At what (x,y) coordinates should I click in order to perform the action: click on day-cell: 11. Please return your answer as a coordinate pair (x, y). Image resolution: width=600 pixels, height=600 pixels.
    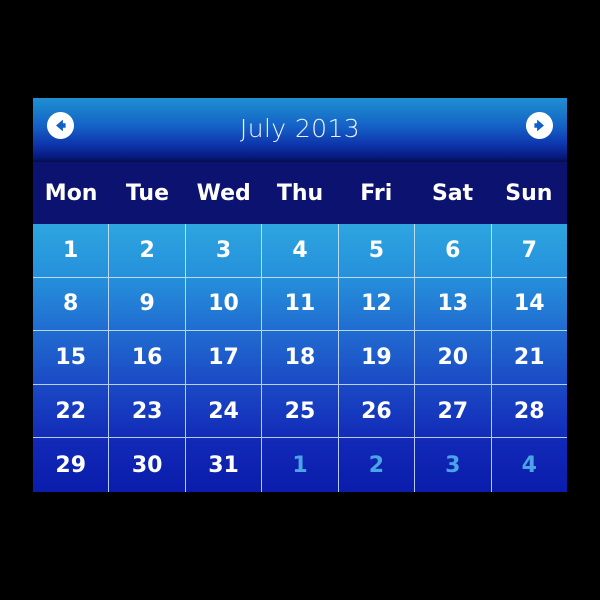
    Looking at the image, I should click on (300, 304).